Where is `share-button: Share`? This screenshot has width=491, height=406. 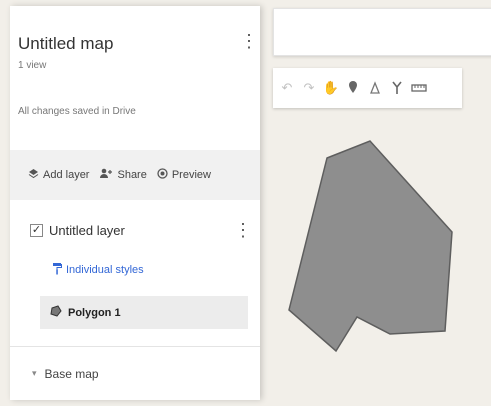 share-button: Share is located at coordinates (123, 175).